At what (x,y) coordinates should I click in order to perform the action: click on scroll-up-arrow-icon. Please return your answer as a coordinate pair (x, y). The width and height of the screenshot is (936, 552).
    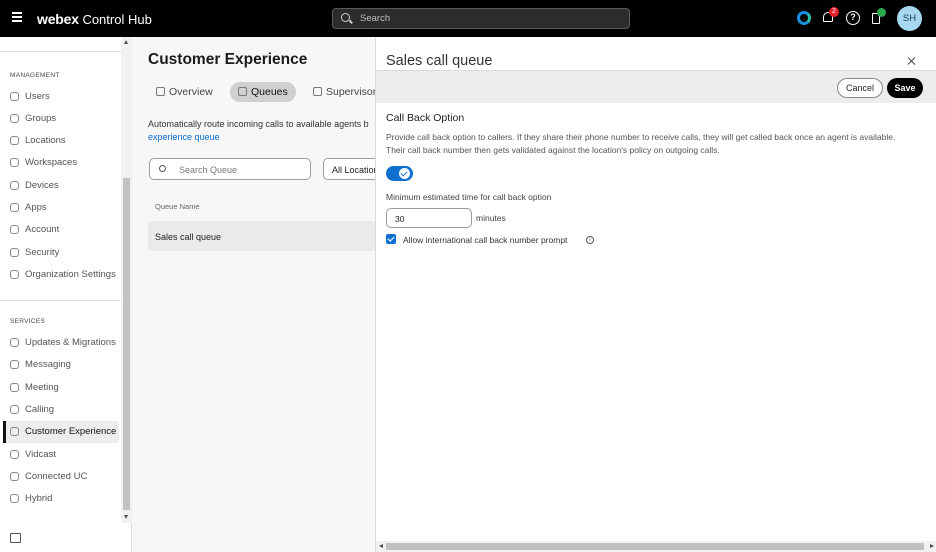
    Looking at the image, I should click on (126, 42).